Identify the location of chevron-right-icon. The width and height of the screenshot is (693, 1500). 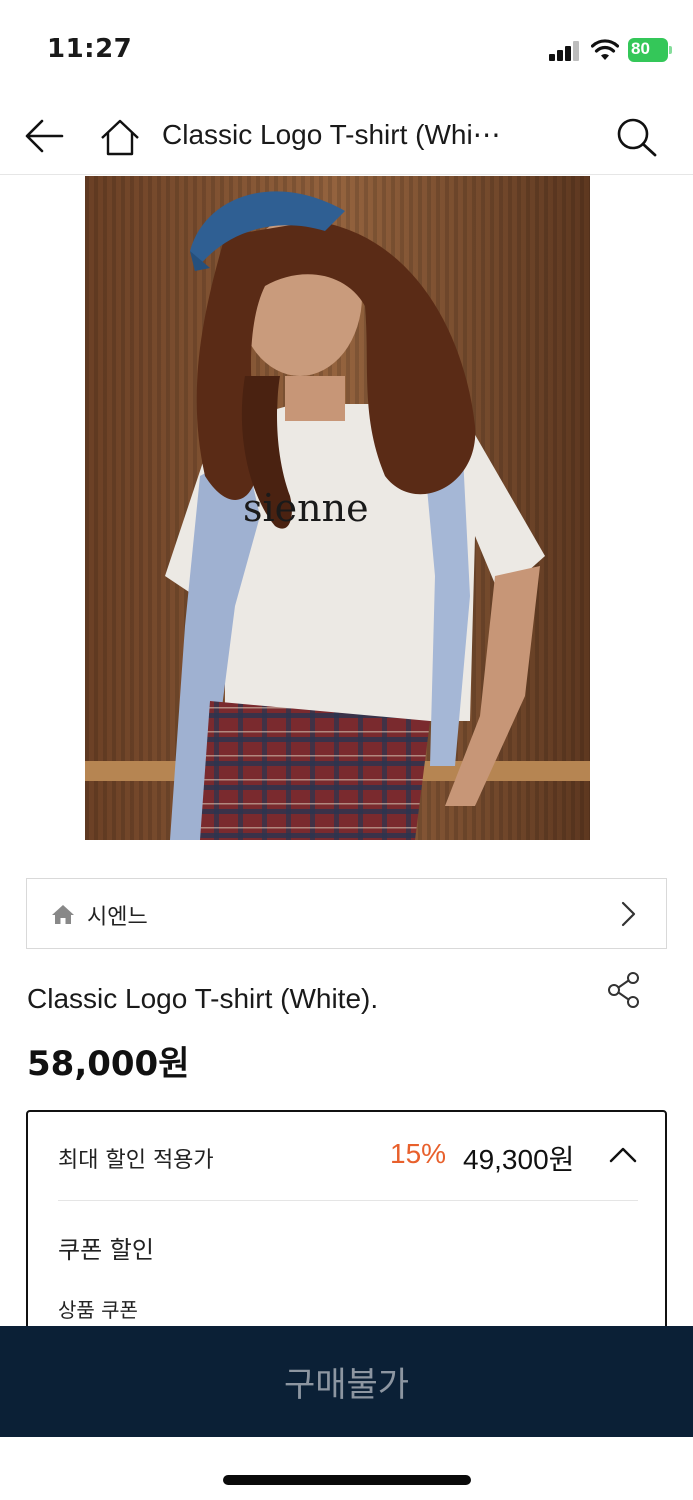
(628, 914).